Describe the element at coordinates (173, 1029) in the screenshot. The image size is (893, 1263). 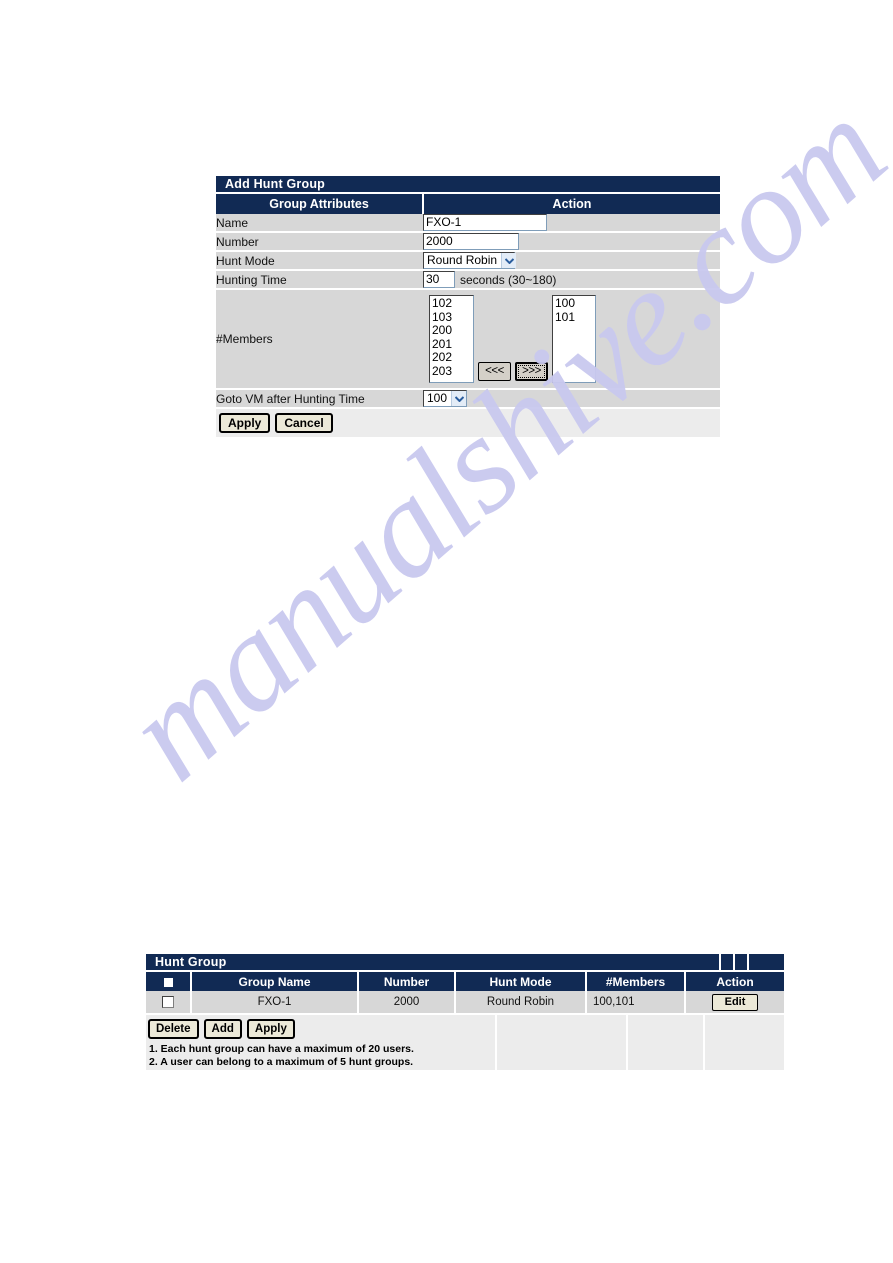
I see `delete-button: Delete` at that location.